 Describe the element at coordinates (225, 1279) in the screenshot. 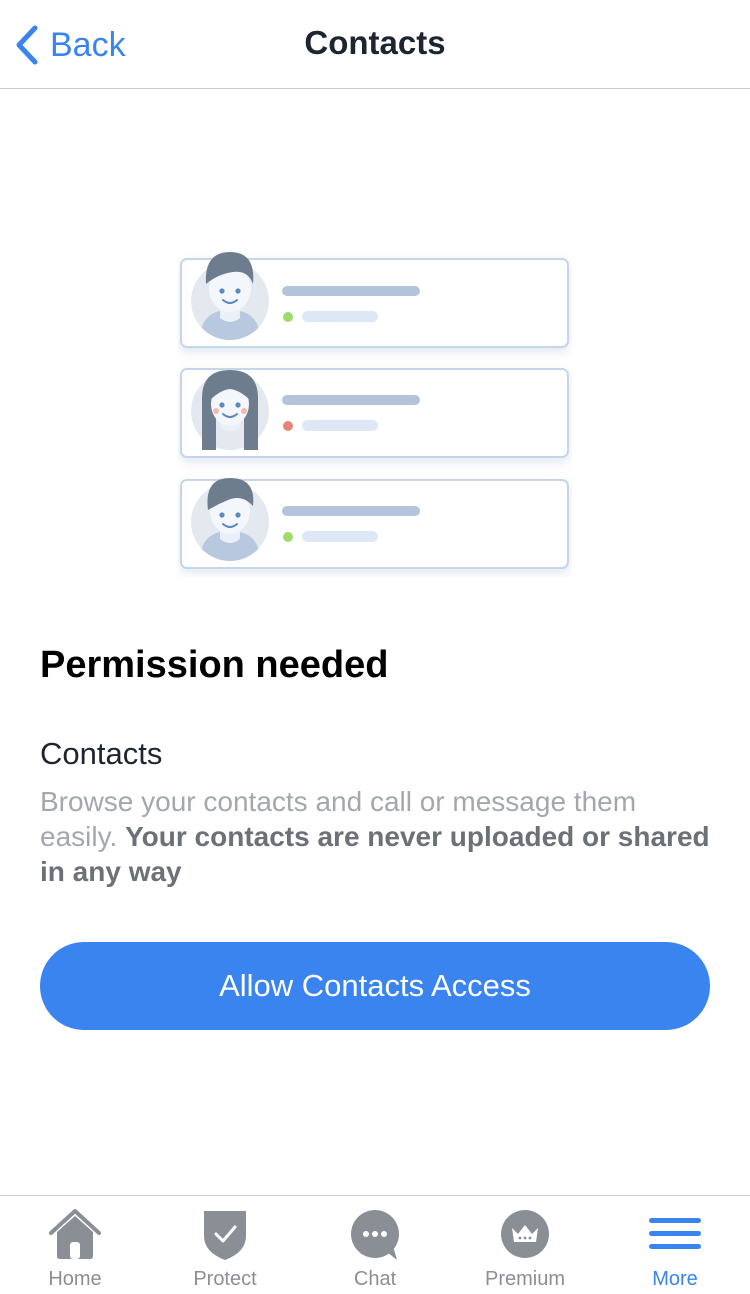

I see `tab-label: Protect` at that location.